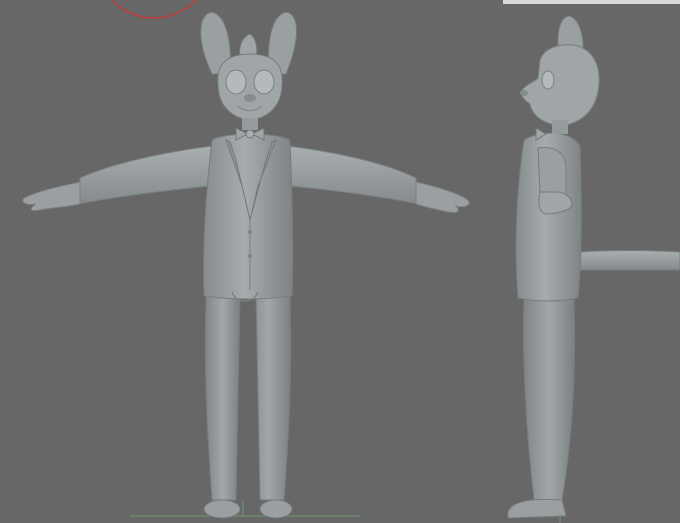  What do you see at coordinates (154, 9) in the screenshot?
I see `rotate-gizmo` at bounding box center [154, 9].